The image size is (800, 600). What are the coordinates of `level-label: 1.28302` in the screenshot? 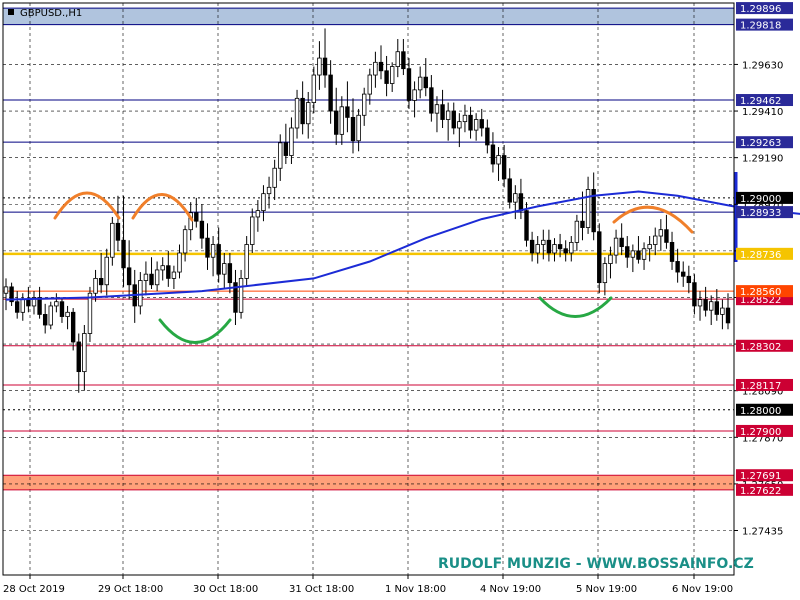 It's located at (760, 347).